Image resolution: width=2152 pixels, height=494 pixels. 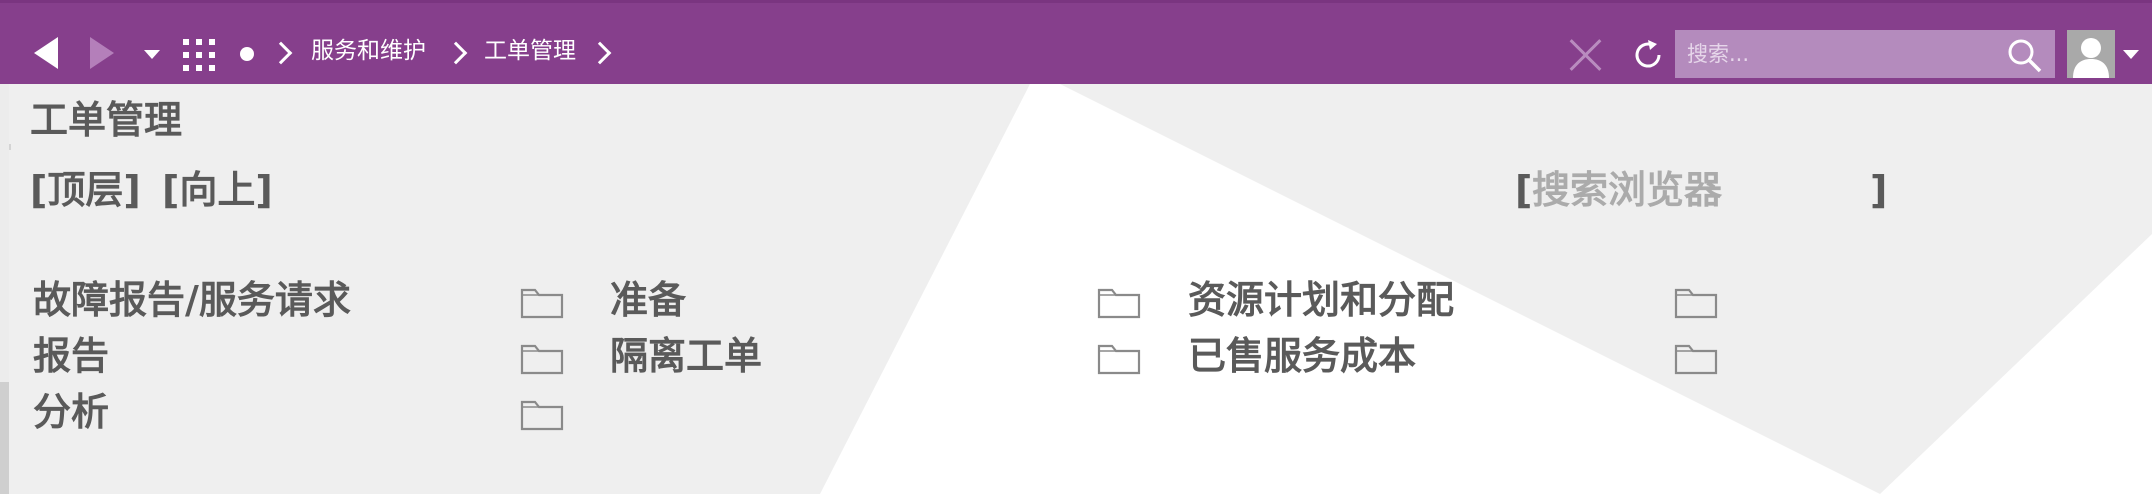 What do you see at coordinates (1586, 55) in the screenshot?
I see `close-icon` at bounding box center [1586, 55].